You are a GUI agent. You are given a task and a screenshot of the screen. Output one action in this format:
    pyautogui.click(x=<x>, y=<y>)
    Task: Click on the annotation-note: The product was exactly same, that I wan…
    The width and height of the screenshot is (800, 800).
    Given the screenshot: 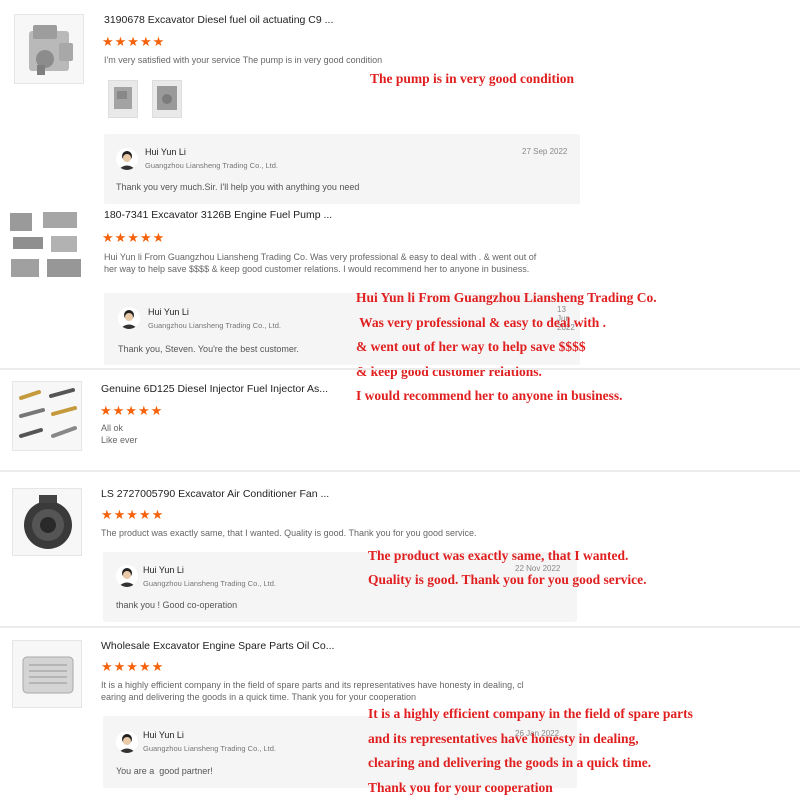 What is the action you would take?
    pyautogui.click(x=507, y=567)
    